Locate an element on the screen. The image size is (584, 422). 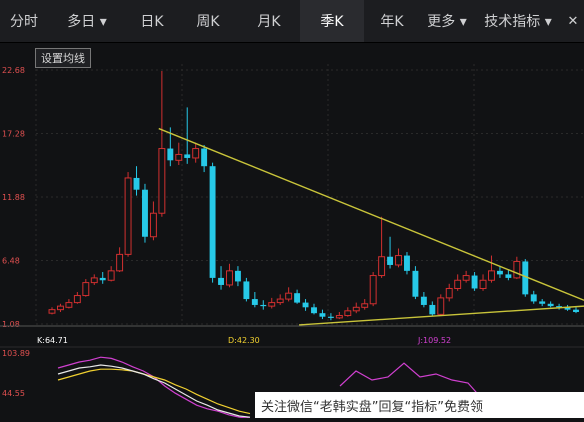
tab-multi-day: 多日 ▾ is located at coordinates (87, 21).